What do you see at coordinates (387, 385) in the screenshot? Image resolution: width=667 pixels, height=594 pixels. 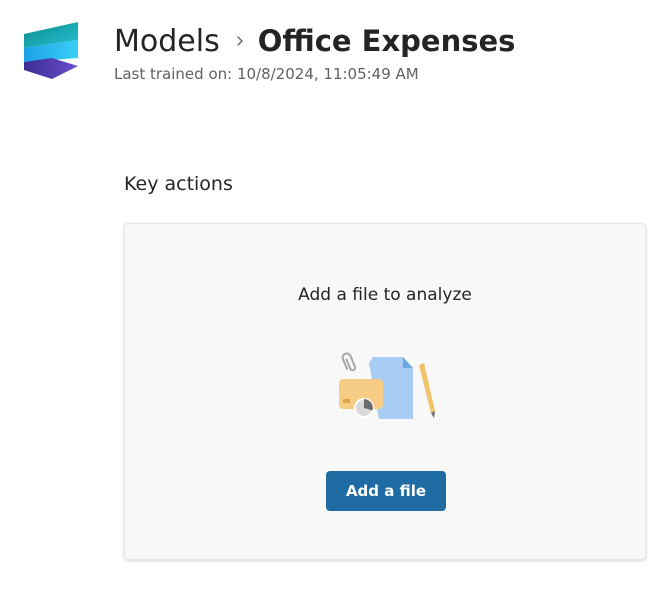 I see `file-attachment-illustration` at bounding box center [387, 385].